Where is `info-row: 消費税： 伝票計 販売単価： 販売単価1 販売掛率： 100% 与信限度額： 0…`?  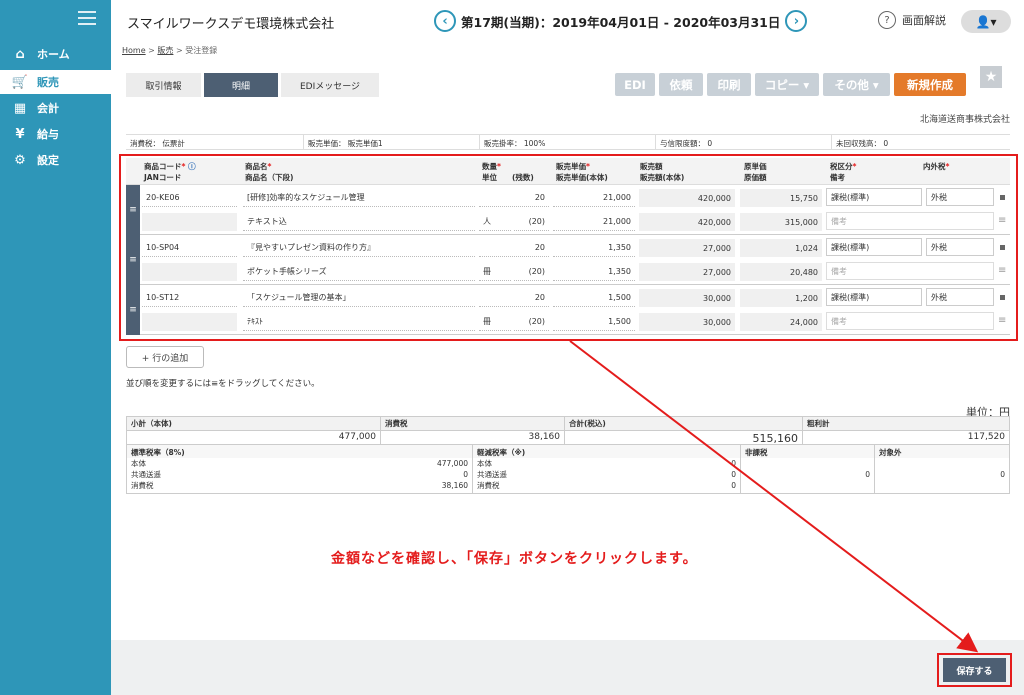 info-row: 消費税： 伝票計 販売単価： 販売単価1 販売掛率： 100% 与信限度額： 0… is located at coordinates (568, 142).